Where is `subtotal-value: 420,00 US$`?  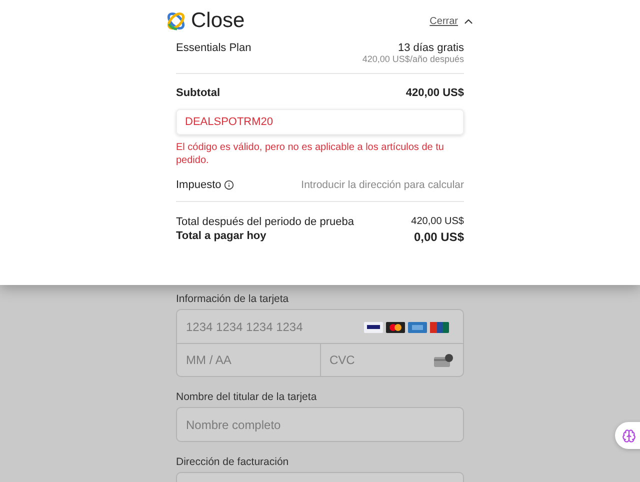 subtotal-value: 420,00 US$ is located at coordinates (435, 93).